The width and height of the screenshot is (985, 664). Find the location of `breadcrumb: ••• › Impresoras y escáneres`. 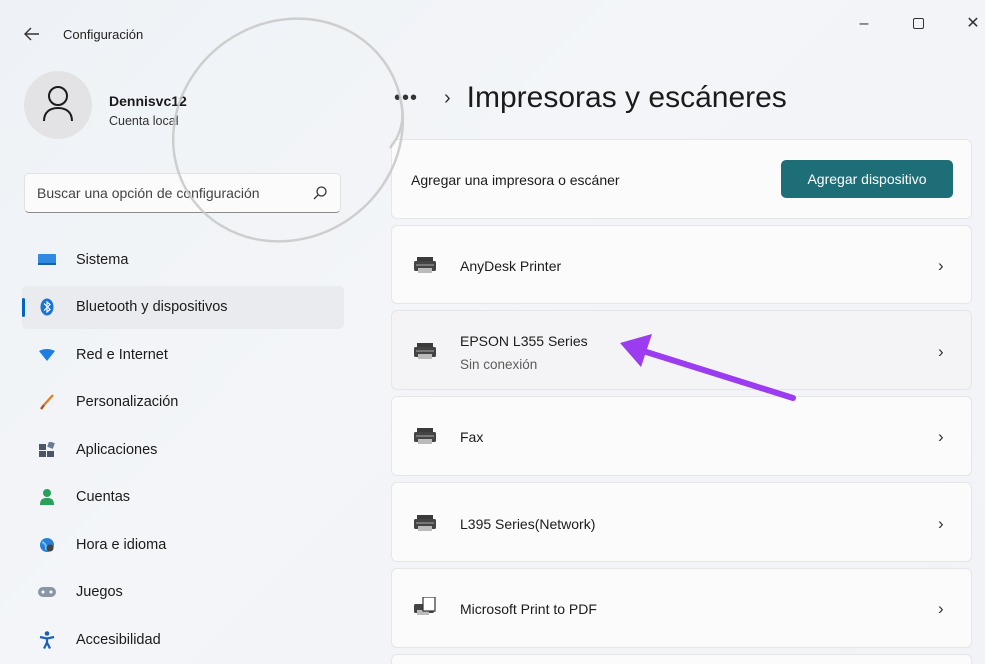

breadcrumb: ••• › Impresoras y escáneres is located at coordinates (590, 98).